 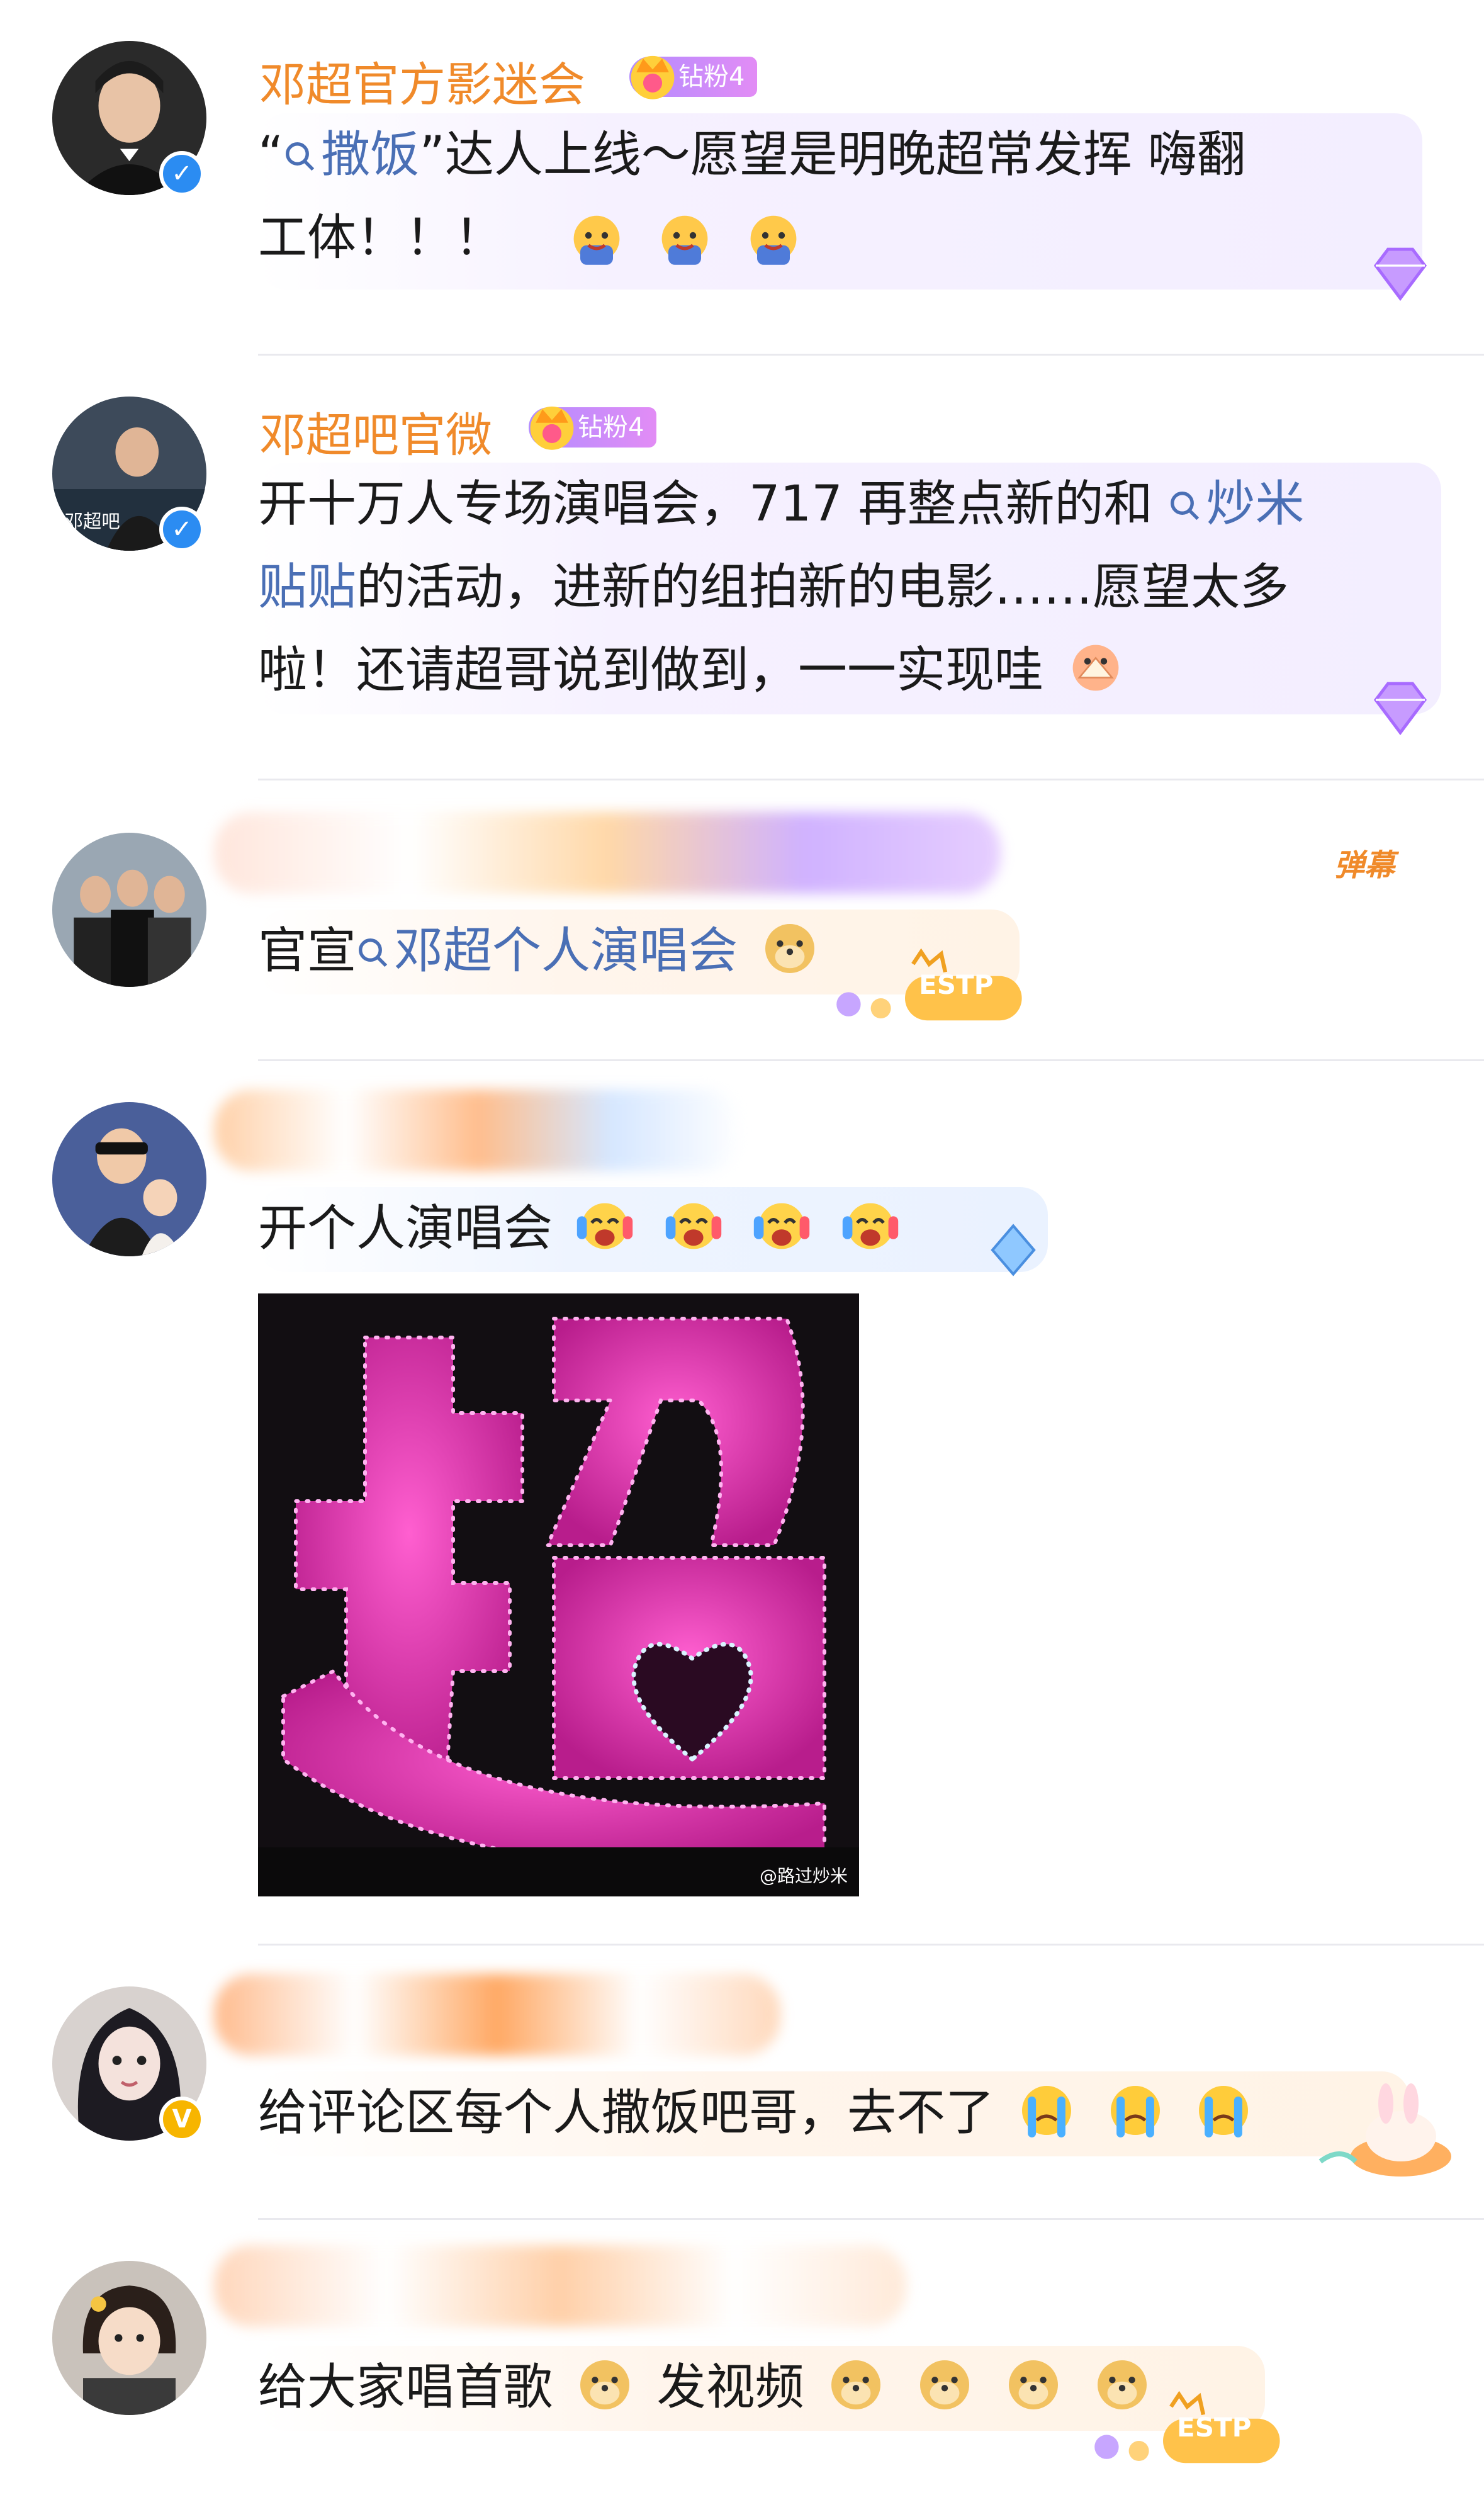 I want to click on image-attachment: @路过炒米, so click(x=558, y=1594).